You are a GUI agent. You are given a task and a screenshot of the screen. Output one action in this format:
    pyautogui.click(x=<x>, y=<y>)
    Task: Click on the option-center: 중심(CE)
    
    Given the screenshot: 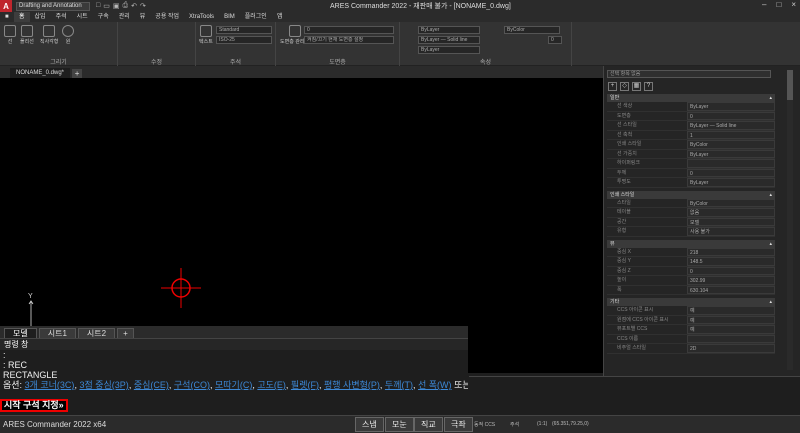 What is the action you would take?
    pyautogui.click(x=151, y=385)
    